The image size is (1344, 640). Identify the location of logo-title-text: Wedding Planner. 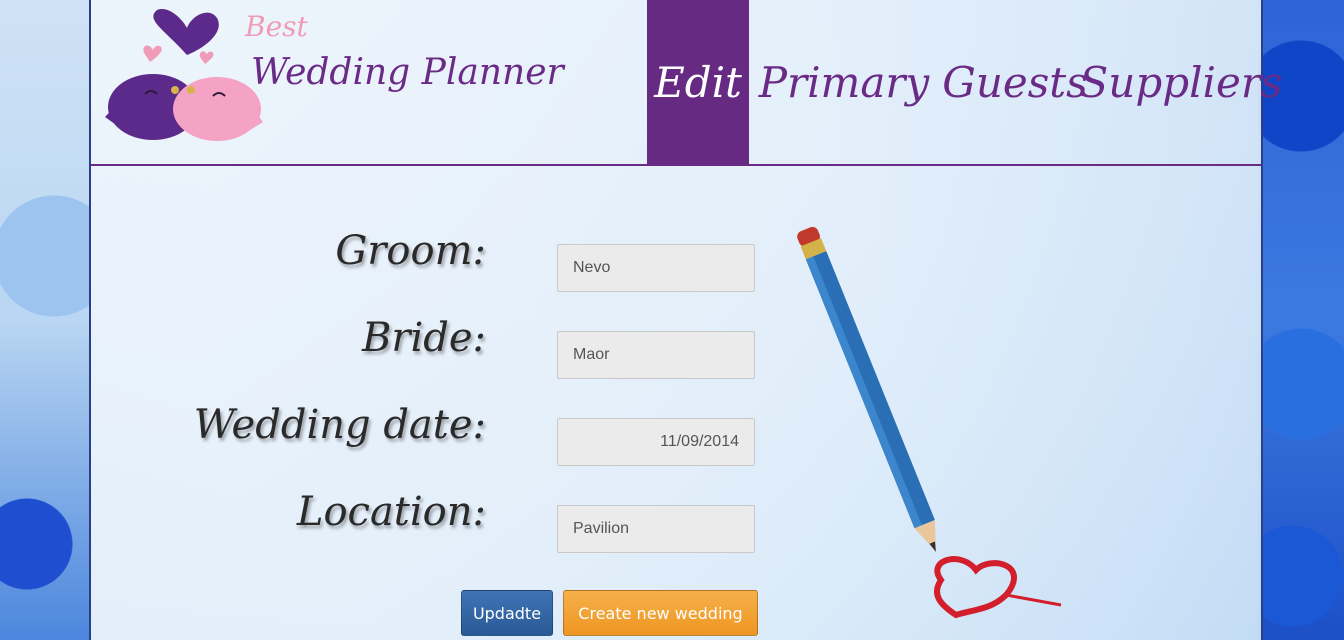
(407, 72).